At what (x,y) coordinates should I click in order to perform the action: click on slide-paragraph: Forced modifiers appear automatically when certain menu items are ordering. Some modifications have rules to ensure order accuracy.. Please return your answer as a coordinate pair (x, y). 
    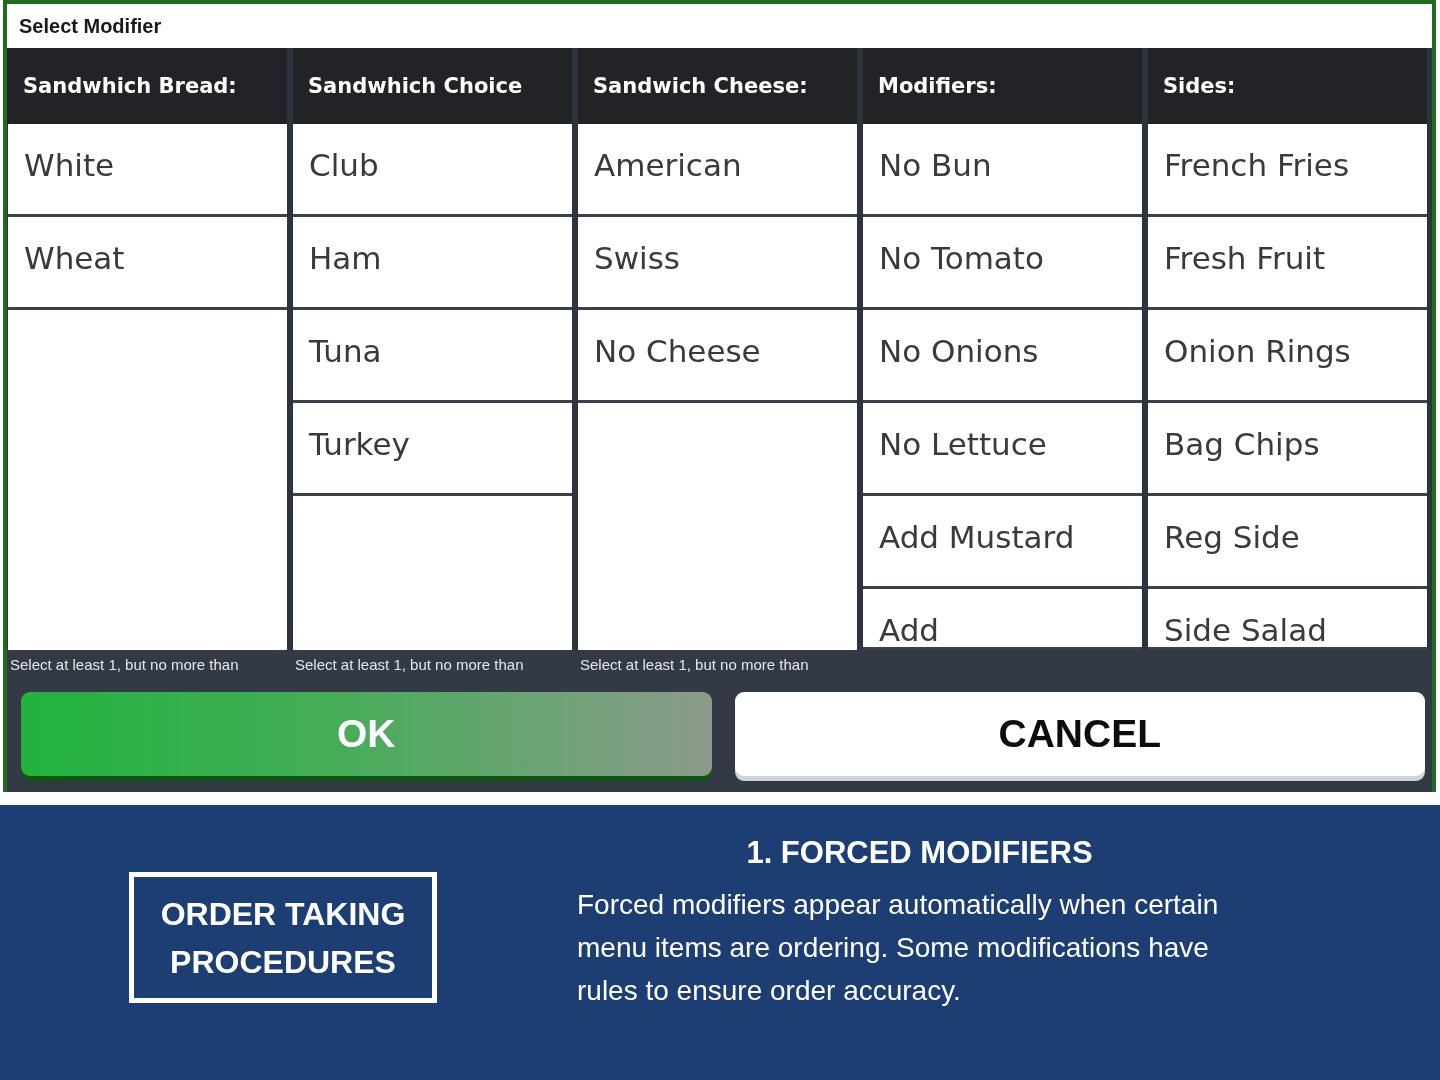
    Looking at the image, I should click on (898, 948).